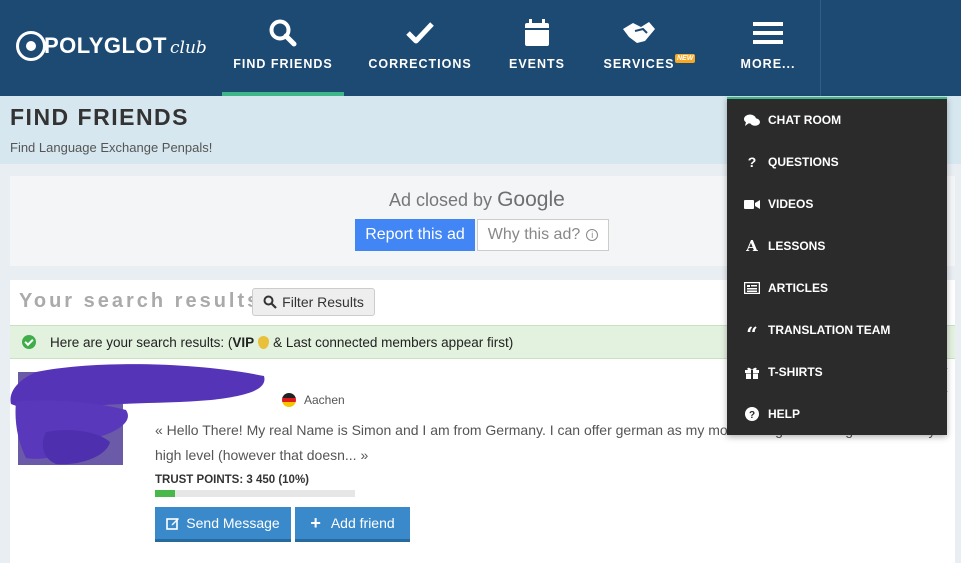  Describe the element at coordinates (795, 372) in the screenshot. I see `menu-item-label: T-SHIRTS` at that location.